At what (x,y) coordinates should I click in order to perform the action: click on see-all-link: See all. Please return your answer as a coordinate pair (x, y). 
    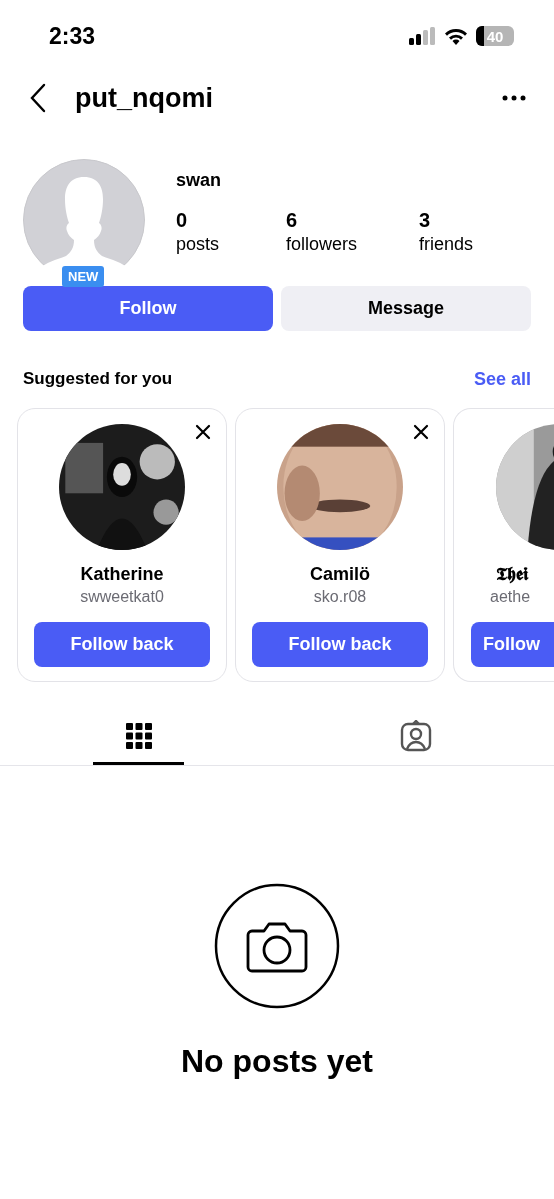
    Looking at the image, I should click on (502, 379).